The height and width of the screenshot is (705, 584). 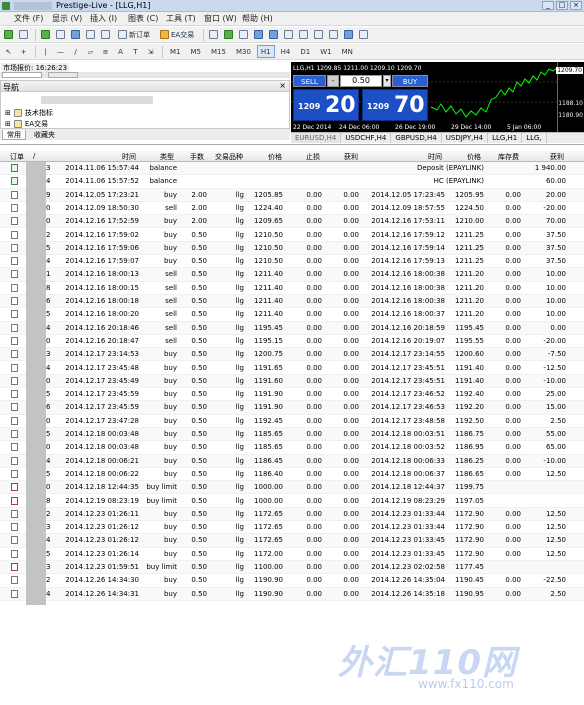 What do you see at coordinates (286, 51) in the screenshot?
I see `timeframe-h4: H4` at bounding box center [286, 51].